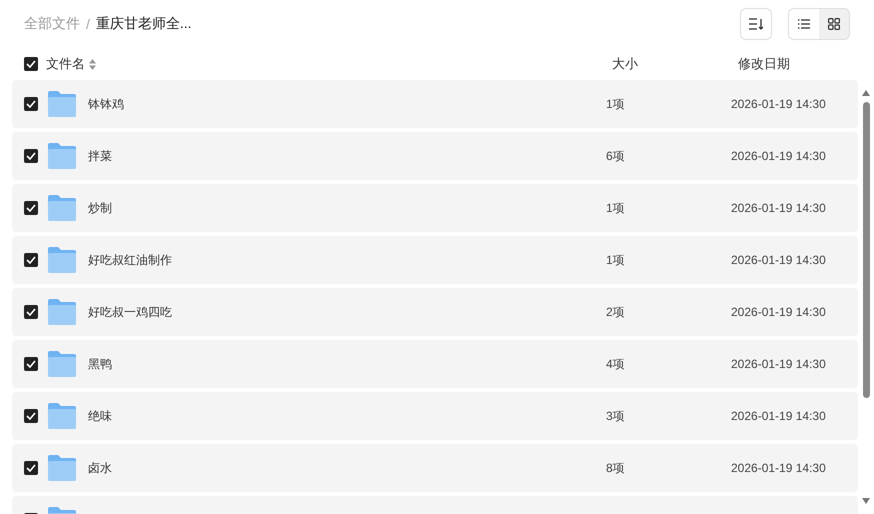 Image resolution: width=874 pixels, height=514 pixels. Describe the element at coordinates (31, 64) in the screenshot. I see `select-all-checkbox` at that location.